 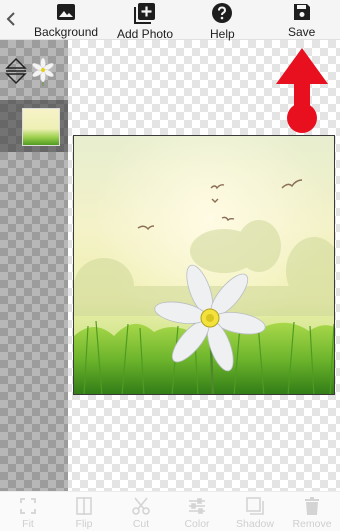 What do you see at coordinates (28, 506) in the screenshot?
I see `fit-icon` at bounding box center [28, 506].